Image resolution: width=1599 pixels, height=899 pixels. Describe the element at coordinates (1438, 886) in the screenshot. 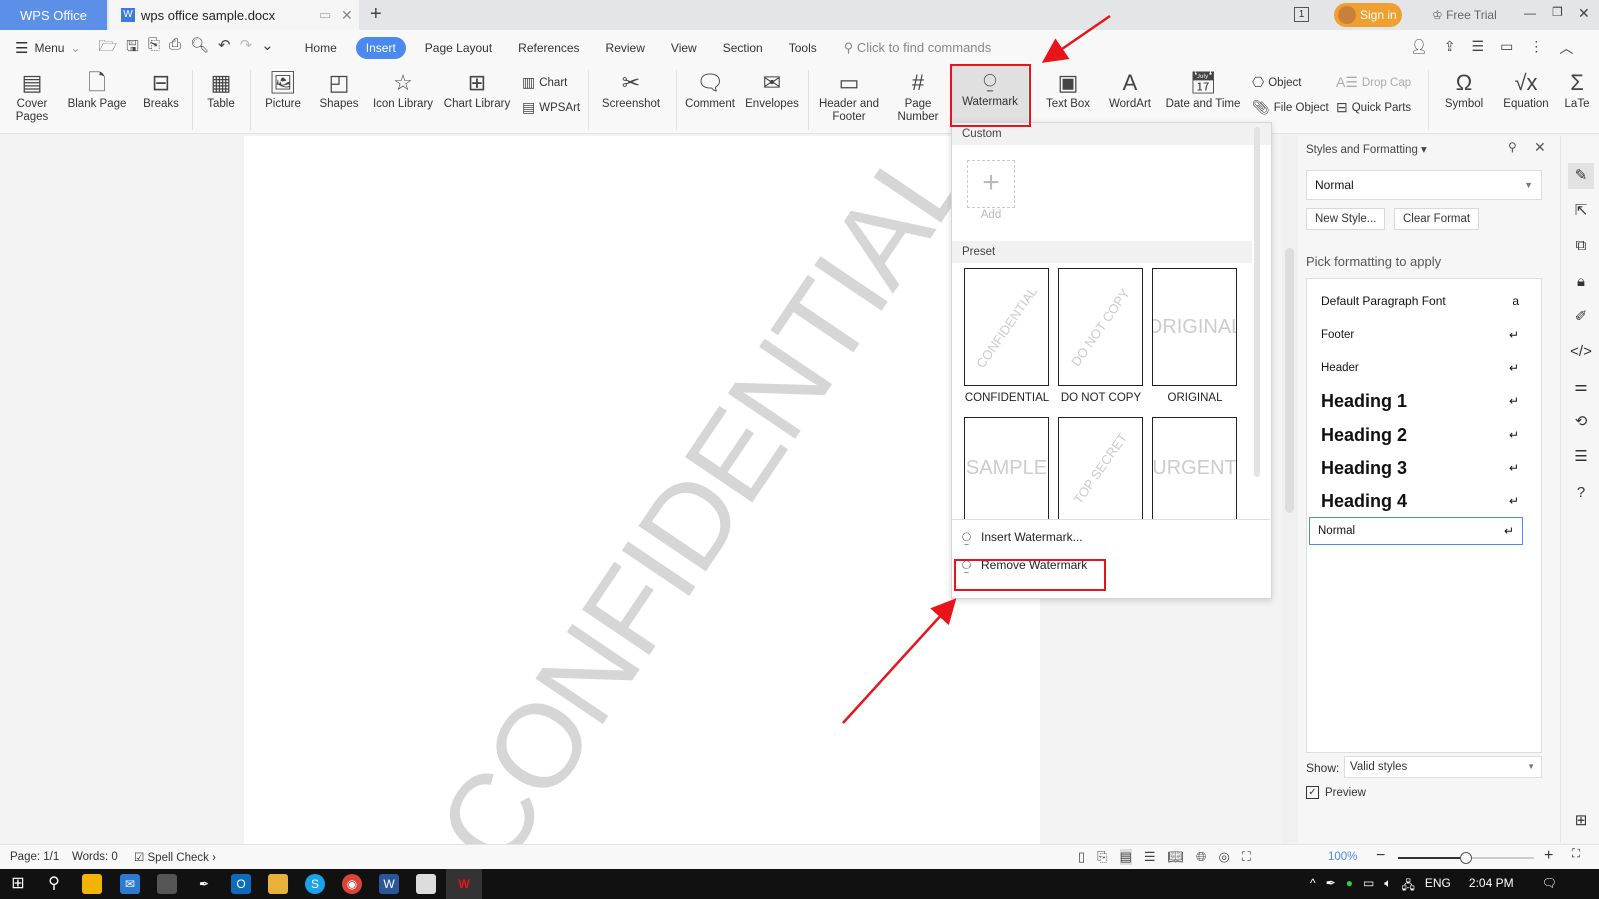

I see `language-indicator: ENG` at that location.